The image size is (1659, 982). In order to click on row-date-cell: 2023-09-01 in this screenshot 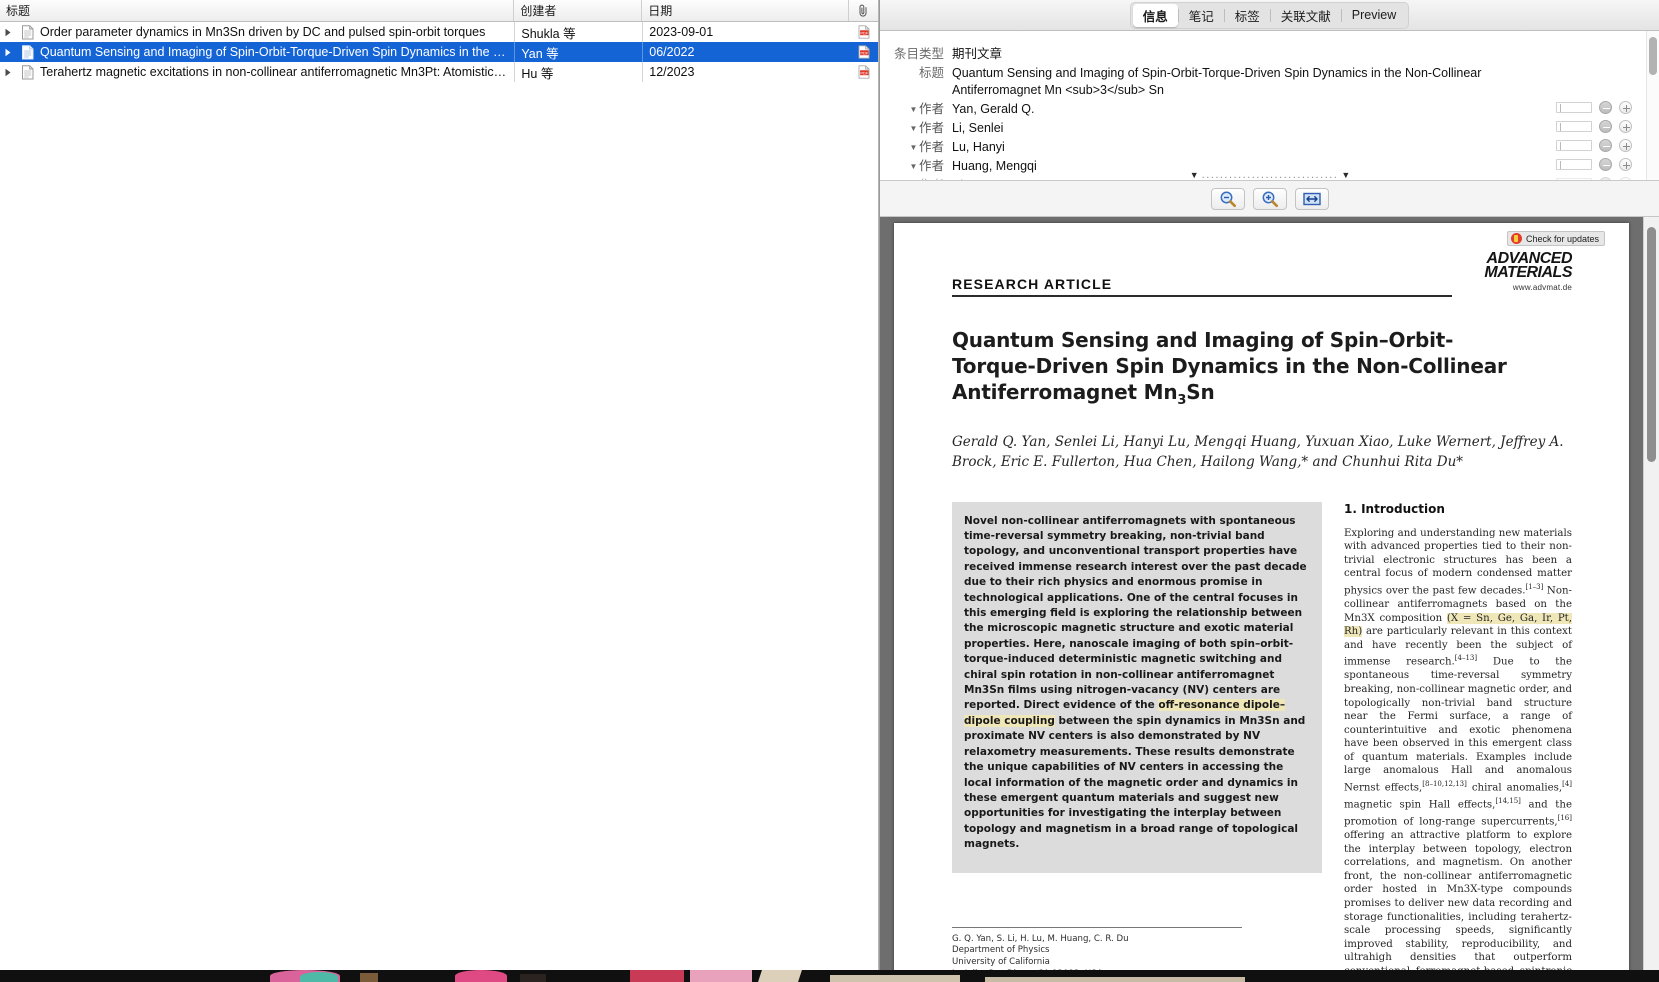, I will do `click(745, 32)`.